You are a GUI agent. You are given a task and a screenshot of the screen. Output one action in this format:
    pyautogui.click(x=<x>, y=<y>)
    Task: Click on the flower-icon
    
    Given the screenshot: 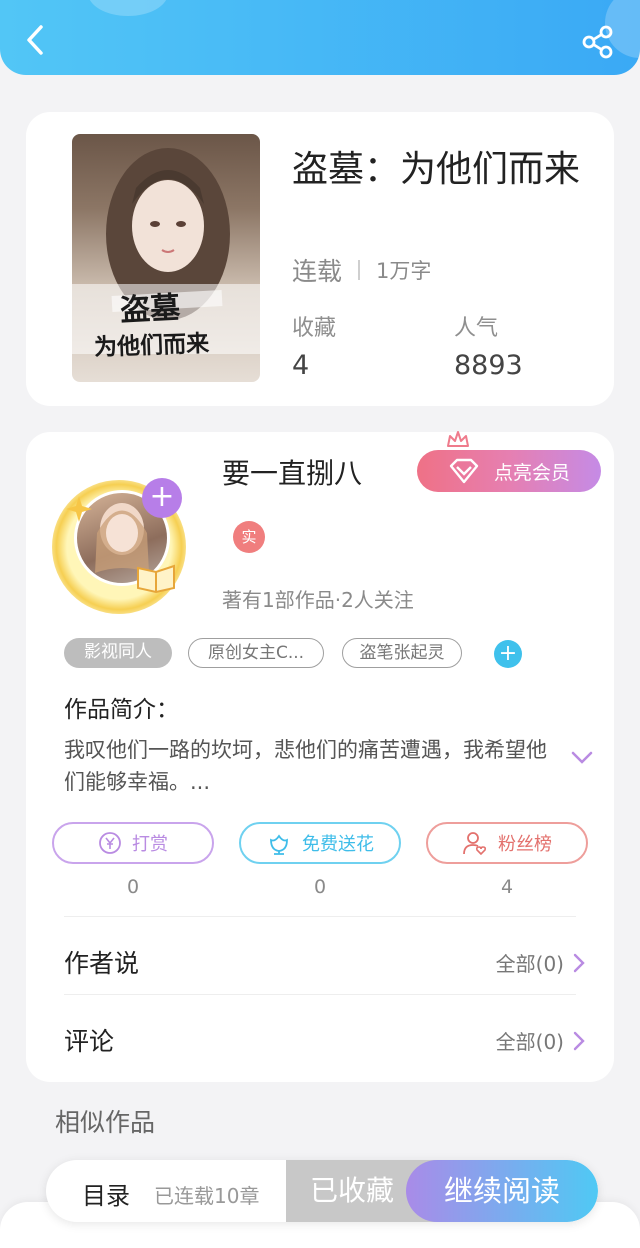 What is the action you would take?
    pyautogui.click(x=279, y=844)
    